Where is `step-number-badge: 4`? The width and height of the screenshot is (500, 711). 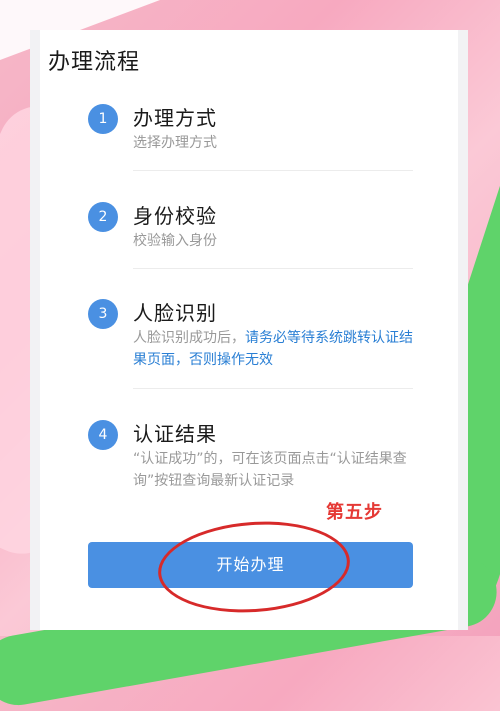
step-number-badge: 4 is located at coordinates (103, 435).